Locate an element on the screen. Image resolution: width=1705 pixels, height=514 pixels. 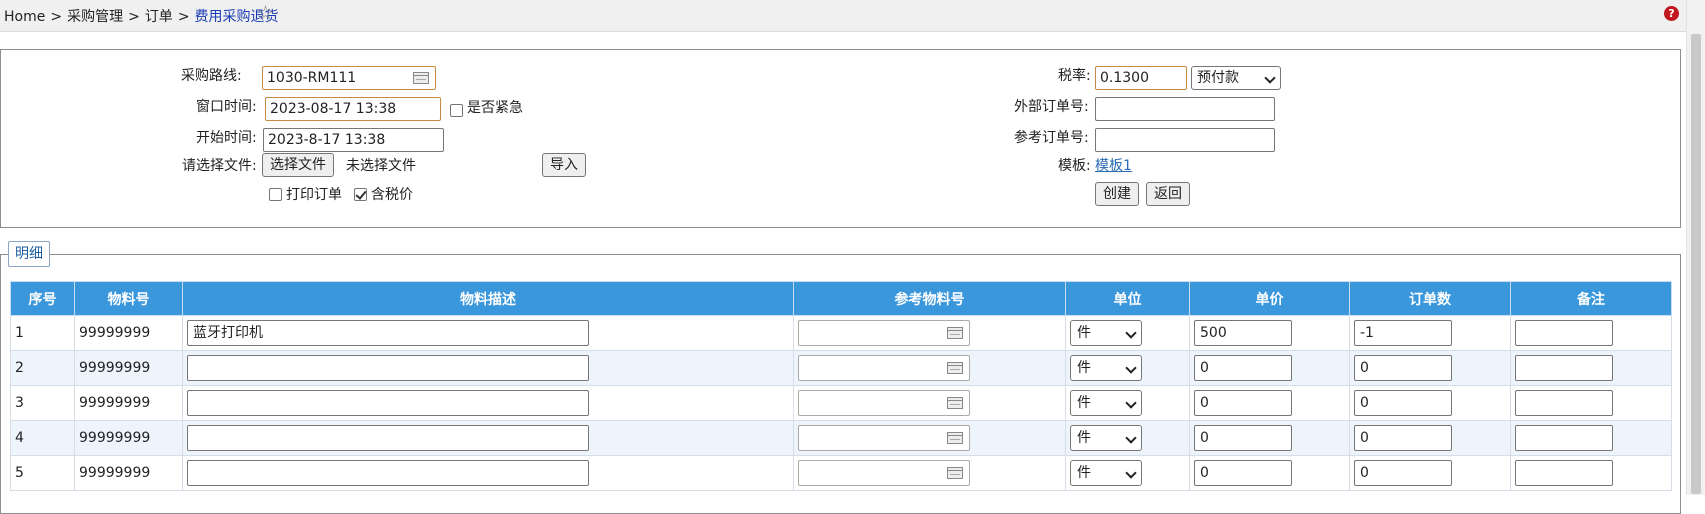
description-input: 蓝牙打印机 is located at coordinates (388, 333).